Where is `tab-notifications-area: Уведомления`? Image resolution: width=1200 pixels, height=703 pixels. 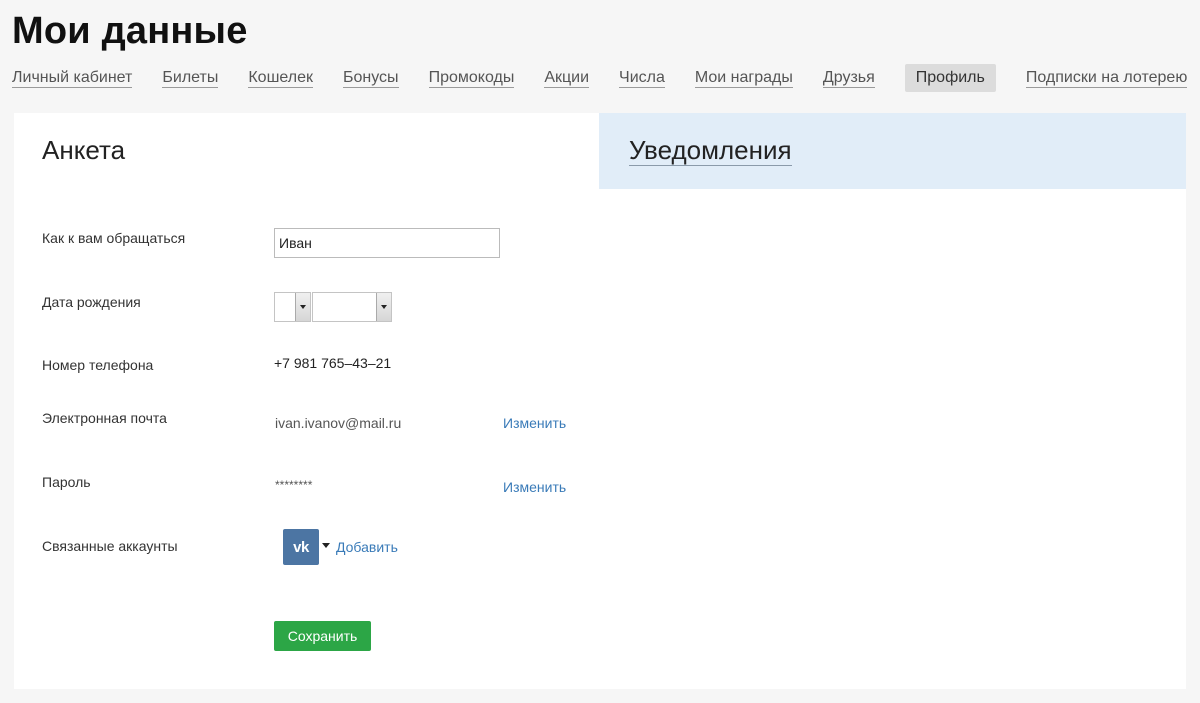
tab-notifications-area: Уведомления is located at coordinates (892, 151).